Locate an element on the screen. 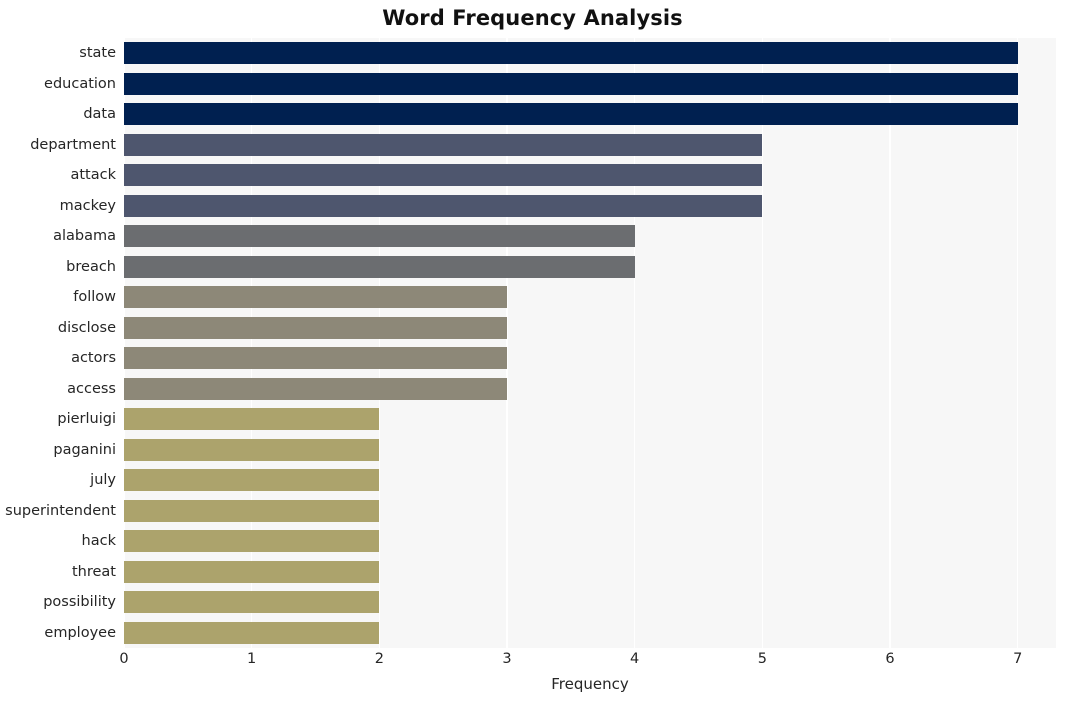 The width and height of the screenshot is (1065, 701). x-axis-tick-label: 1 is located at coordinates (252, 659).